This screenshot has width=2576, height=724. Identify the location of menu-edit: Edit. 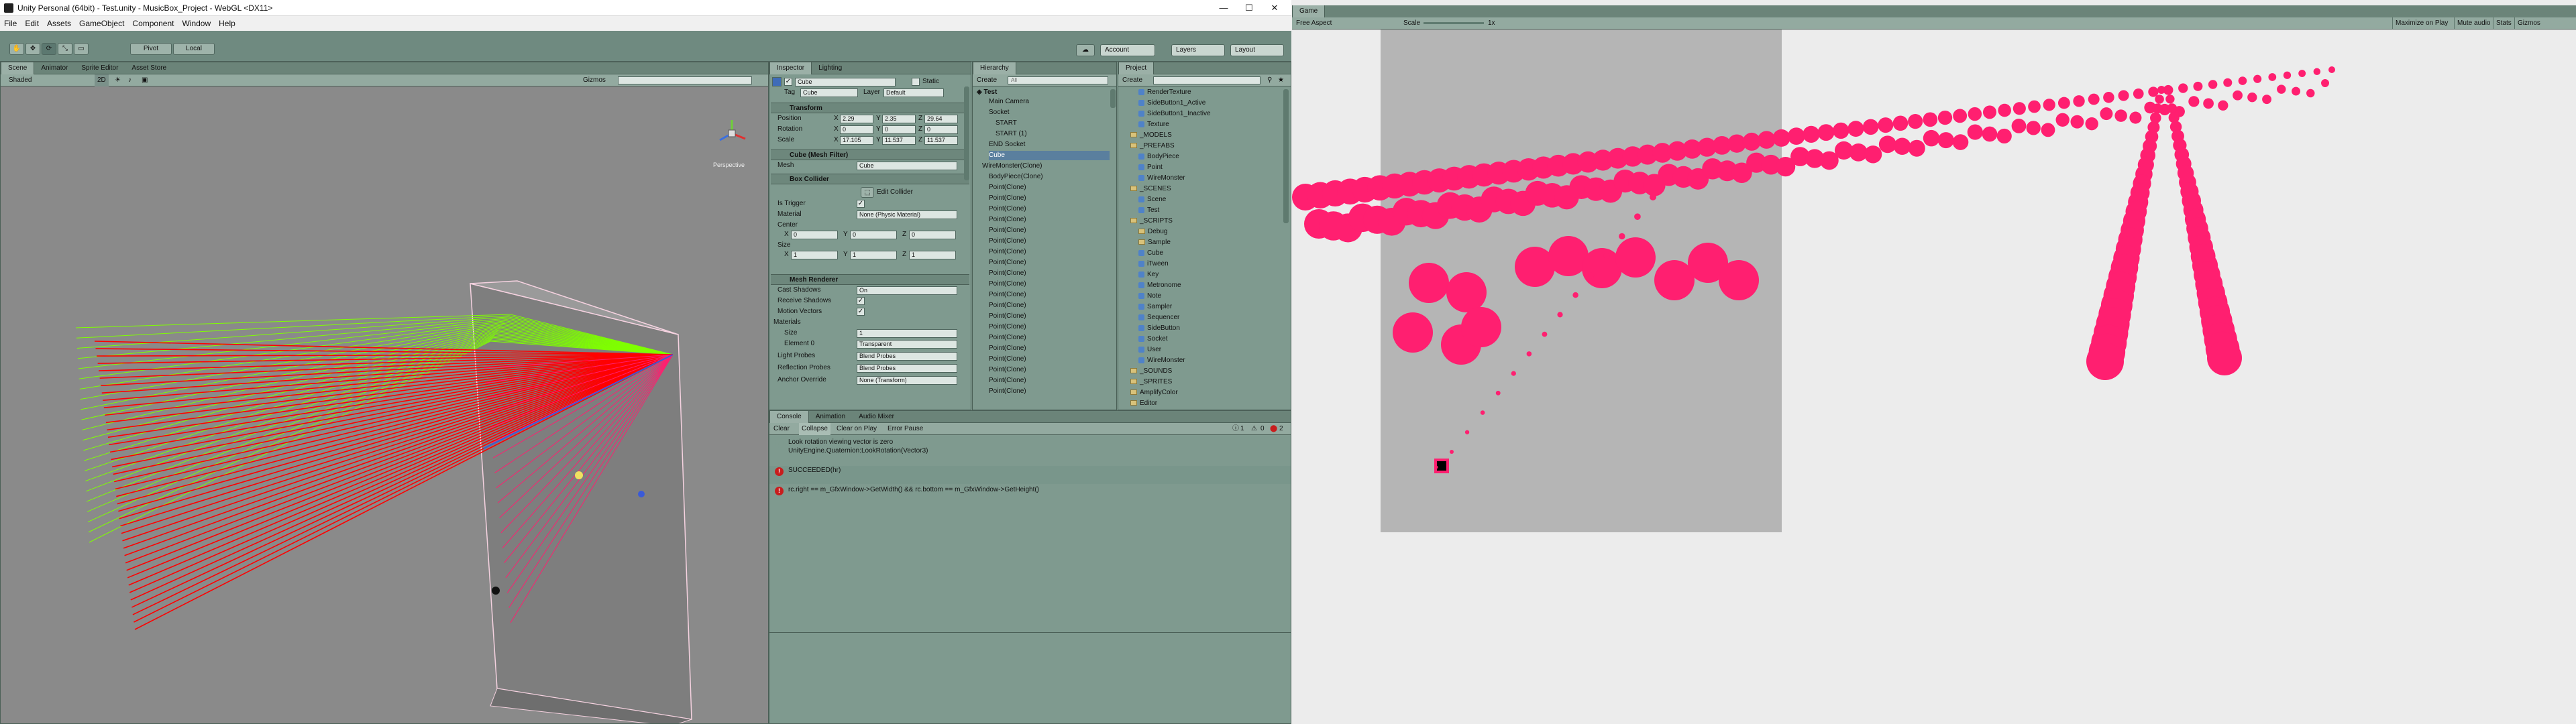
(32, 24).